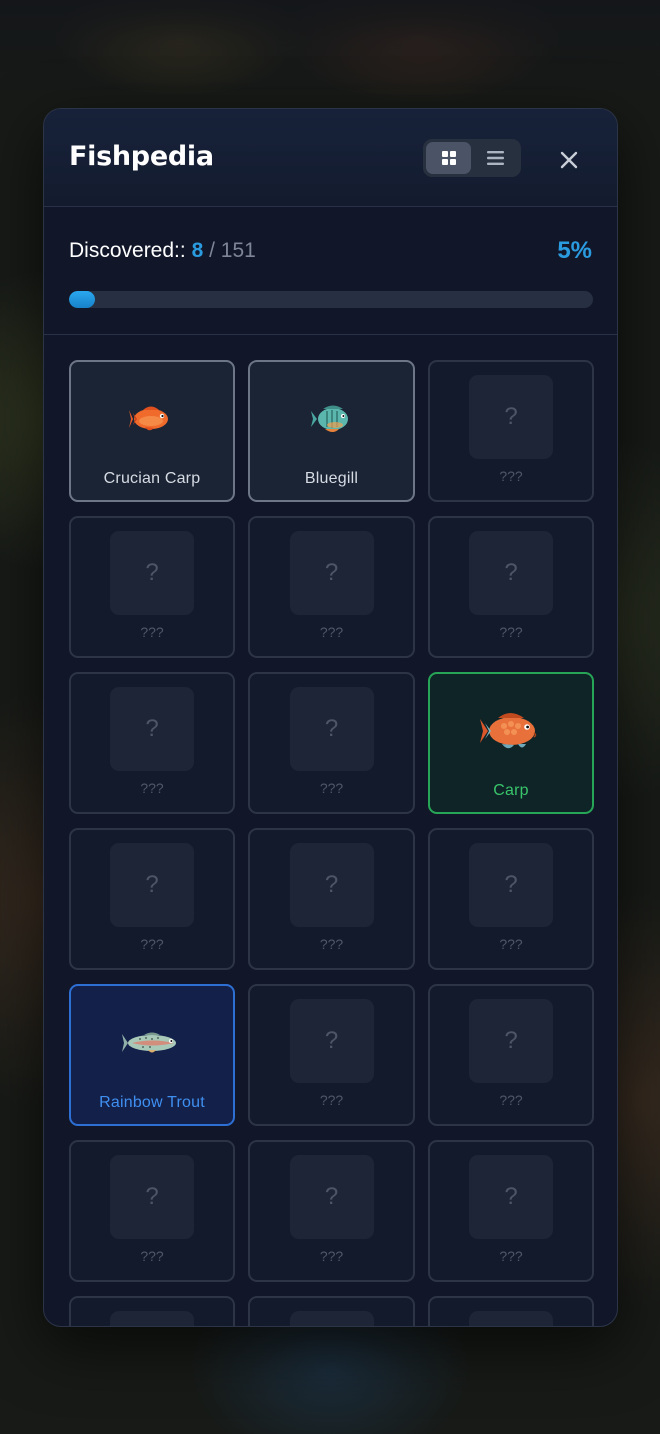  Describe the element at coordinates (574, 250) in the screenshot. I see `discovered-percent: 5%` at that location.